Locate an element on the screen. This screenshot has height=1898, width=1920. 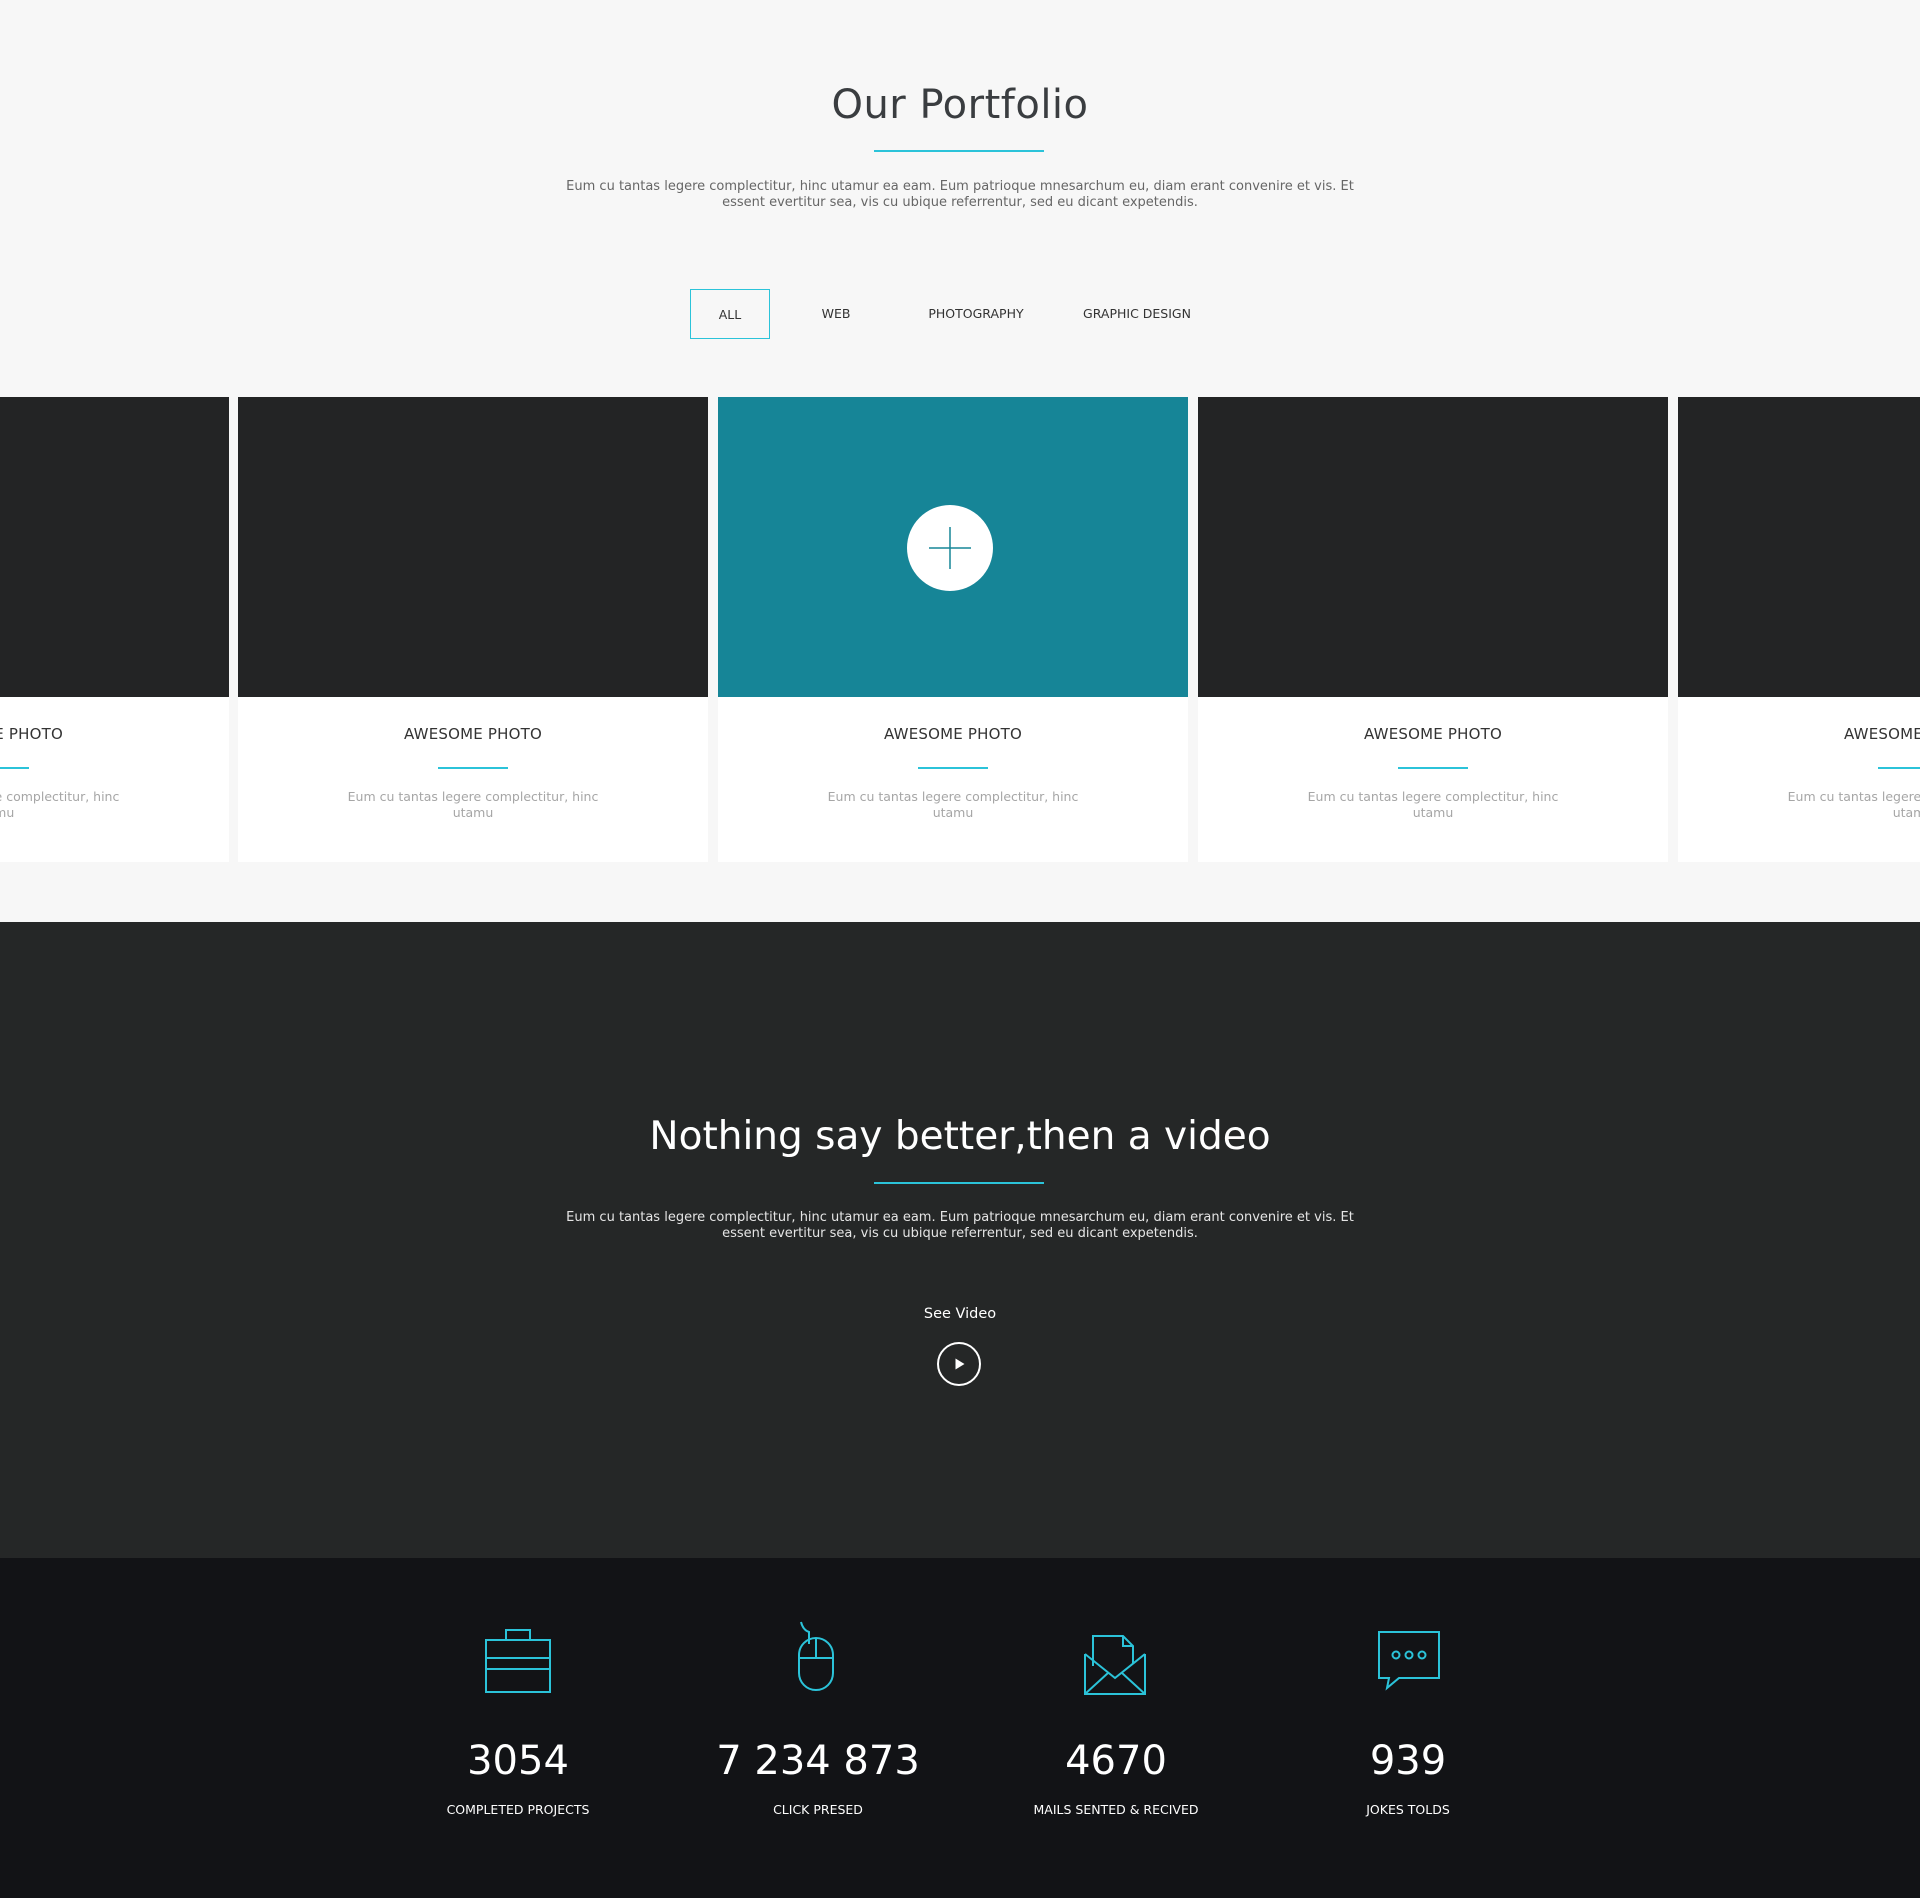
filter-all: ALL is located at coordinates (730, 314).